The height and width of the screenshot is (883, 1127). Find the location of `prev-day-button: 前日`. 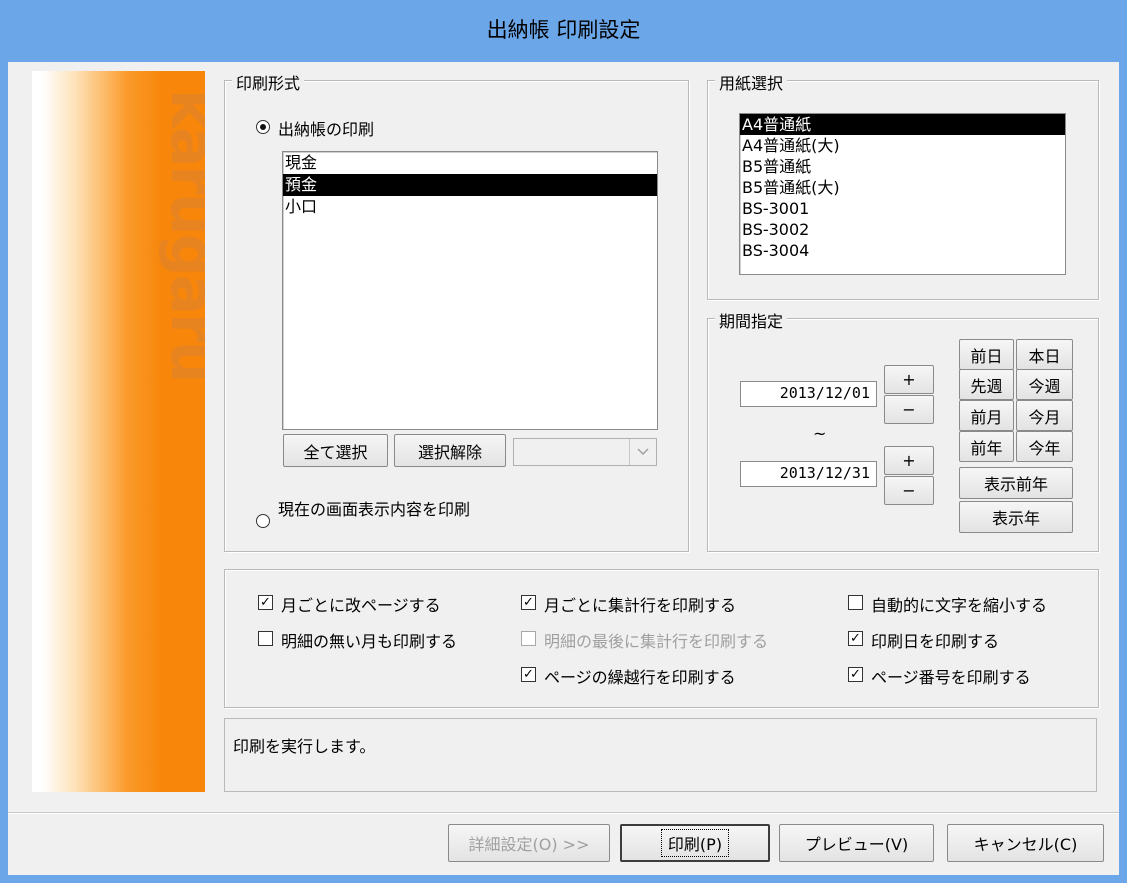

prev-day-button: 前日 is located at coordinates (986, 354).